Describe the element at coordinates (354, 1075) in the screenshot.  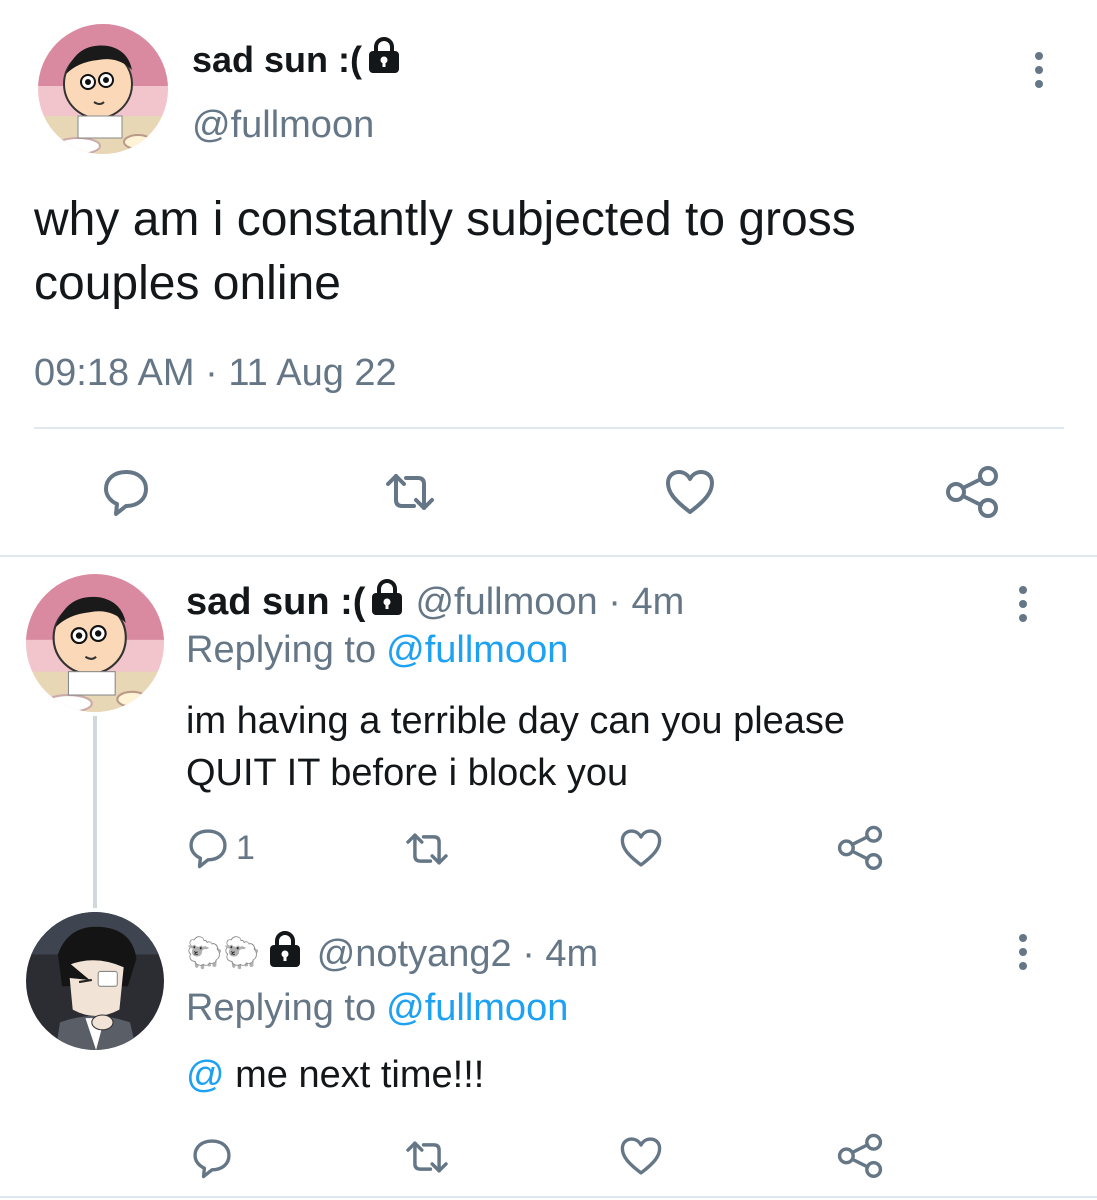
I see `reply2-text-rest: me next time!!!` at that location.